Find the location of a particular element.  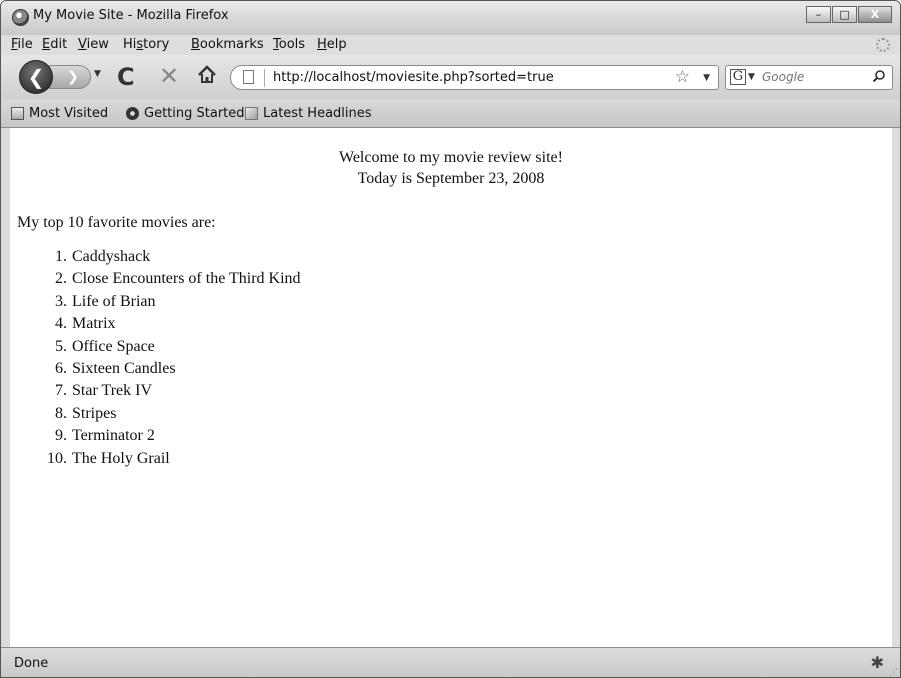

menu-view: View is located at coordinates (93, 44).